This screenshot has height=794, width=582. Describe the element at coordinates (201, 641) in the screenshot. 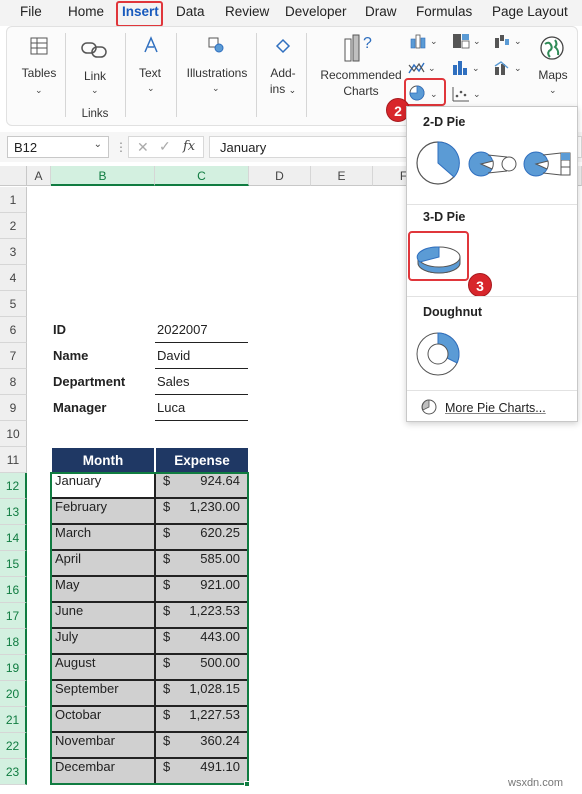

I see `table-cell-expense: $443.00` at that location.